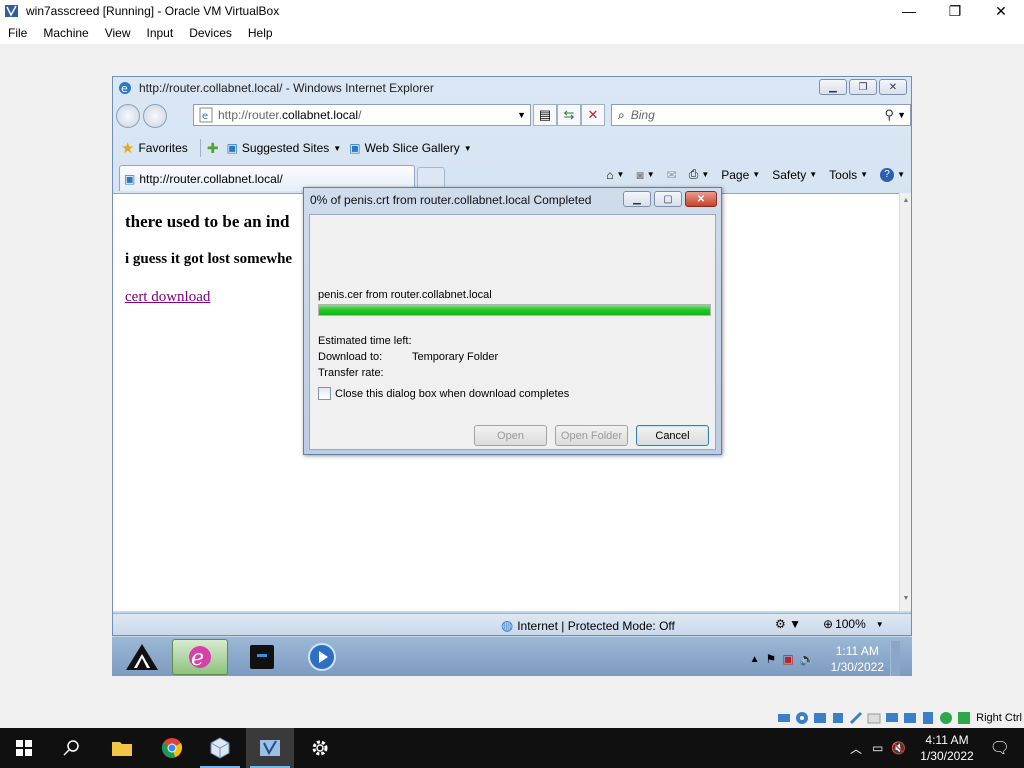  Describe the element at coordinates (160, 33) in the screenshot. I see `menu-input: Input` at that location.